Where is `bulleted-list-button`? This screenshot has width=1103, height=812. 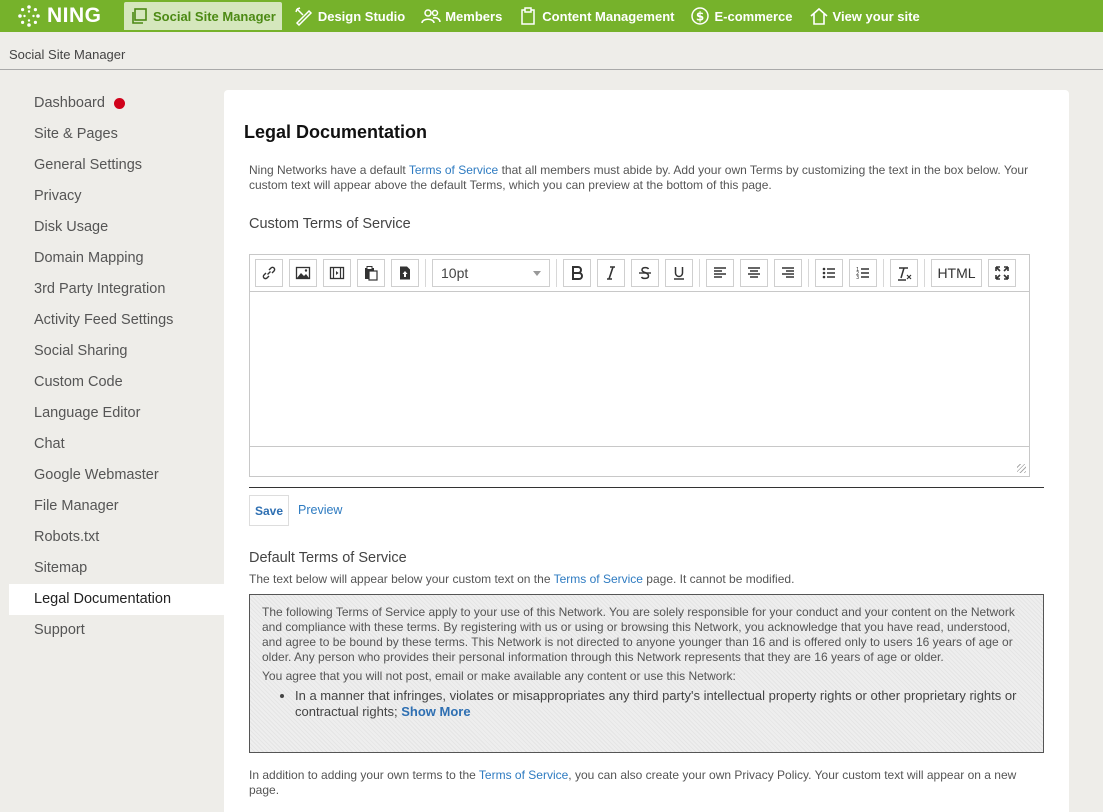
bulleted-list-button is located at coordinates (829, 273).